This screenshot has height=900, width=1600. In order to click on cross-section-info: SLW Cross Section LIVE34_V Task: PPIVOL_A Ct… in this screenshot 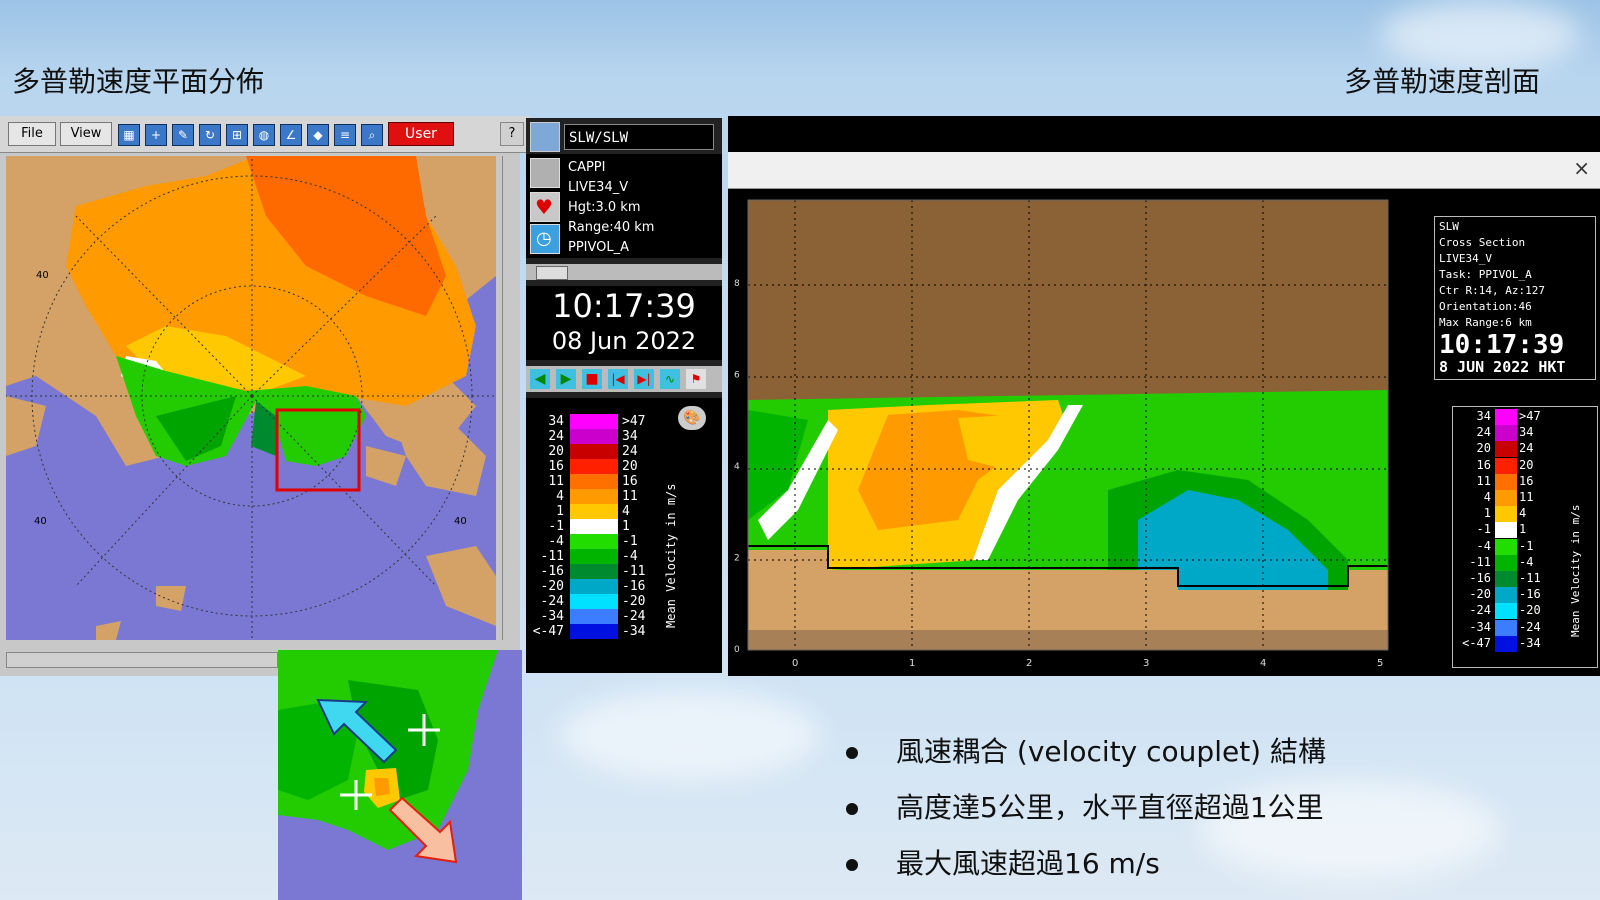, I will do `click(1515, 298)`.